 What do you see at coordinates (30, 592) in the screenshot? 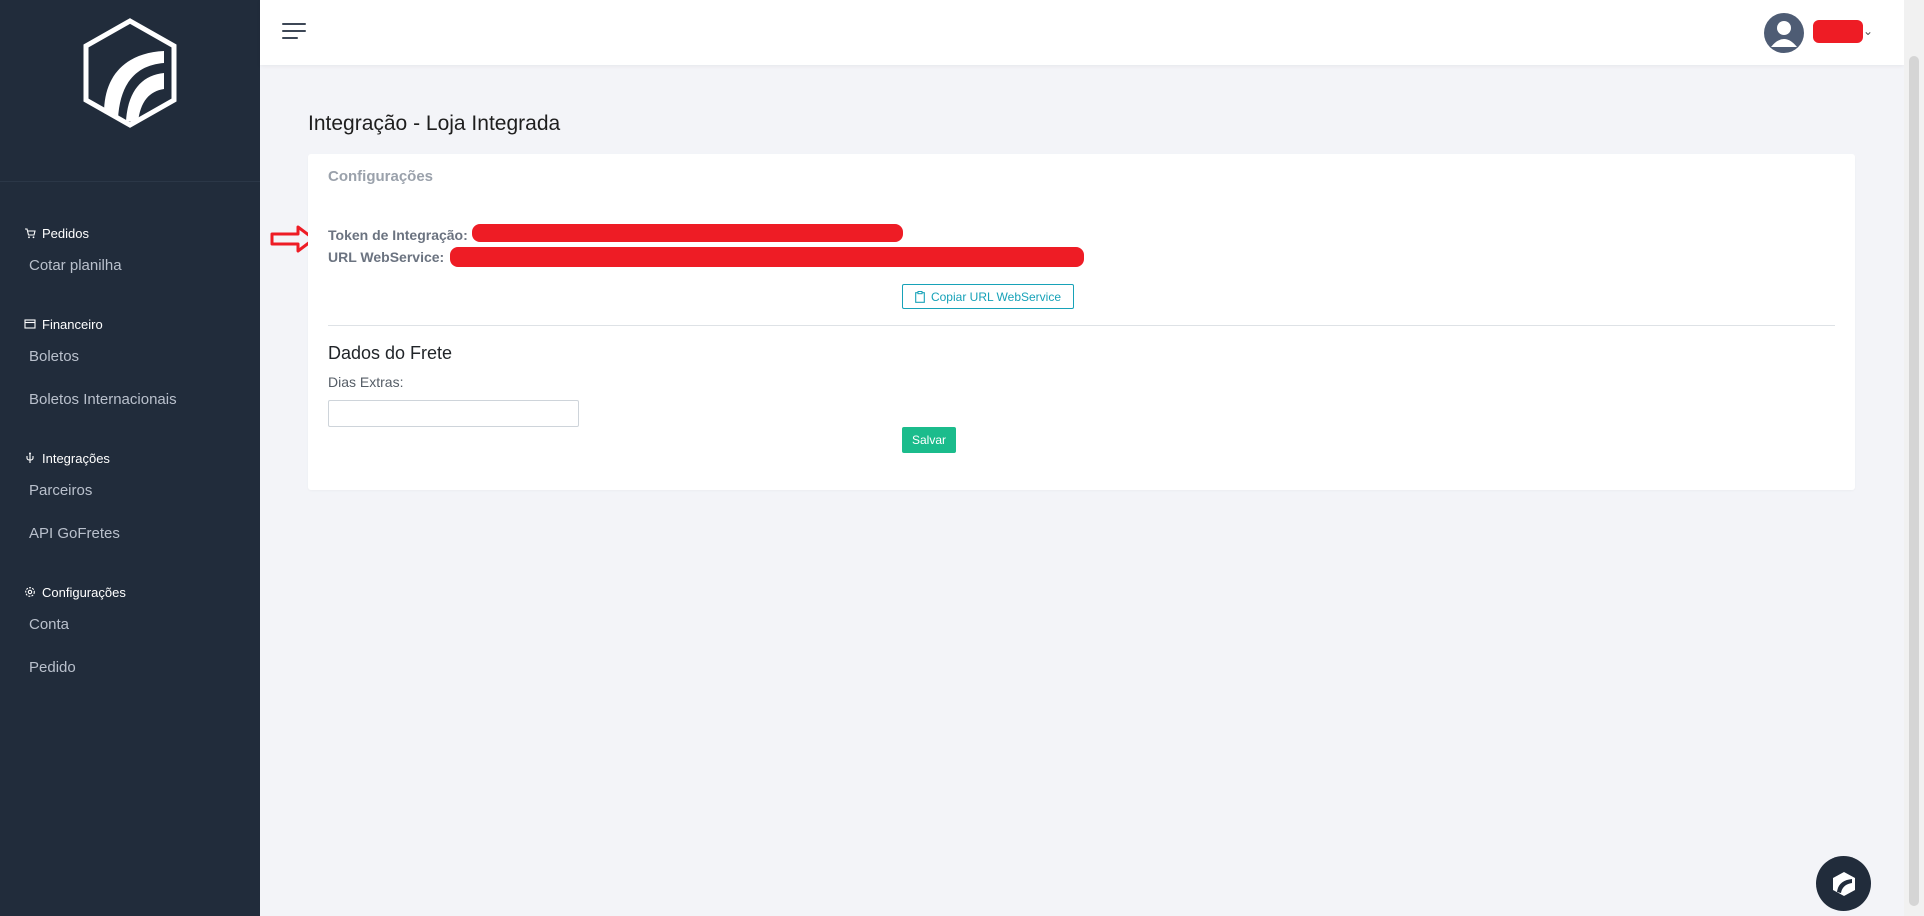
I see `gear-icon` at bounding box center [30, 592].